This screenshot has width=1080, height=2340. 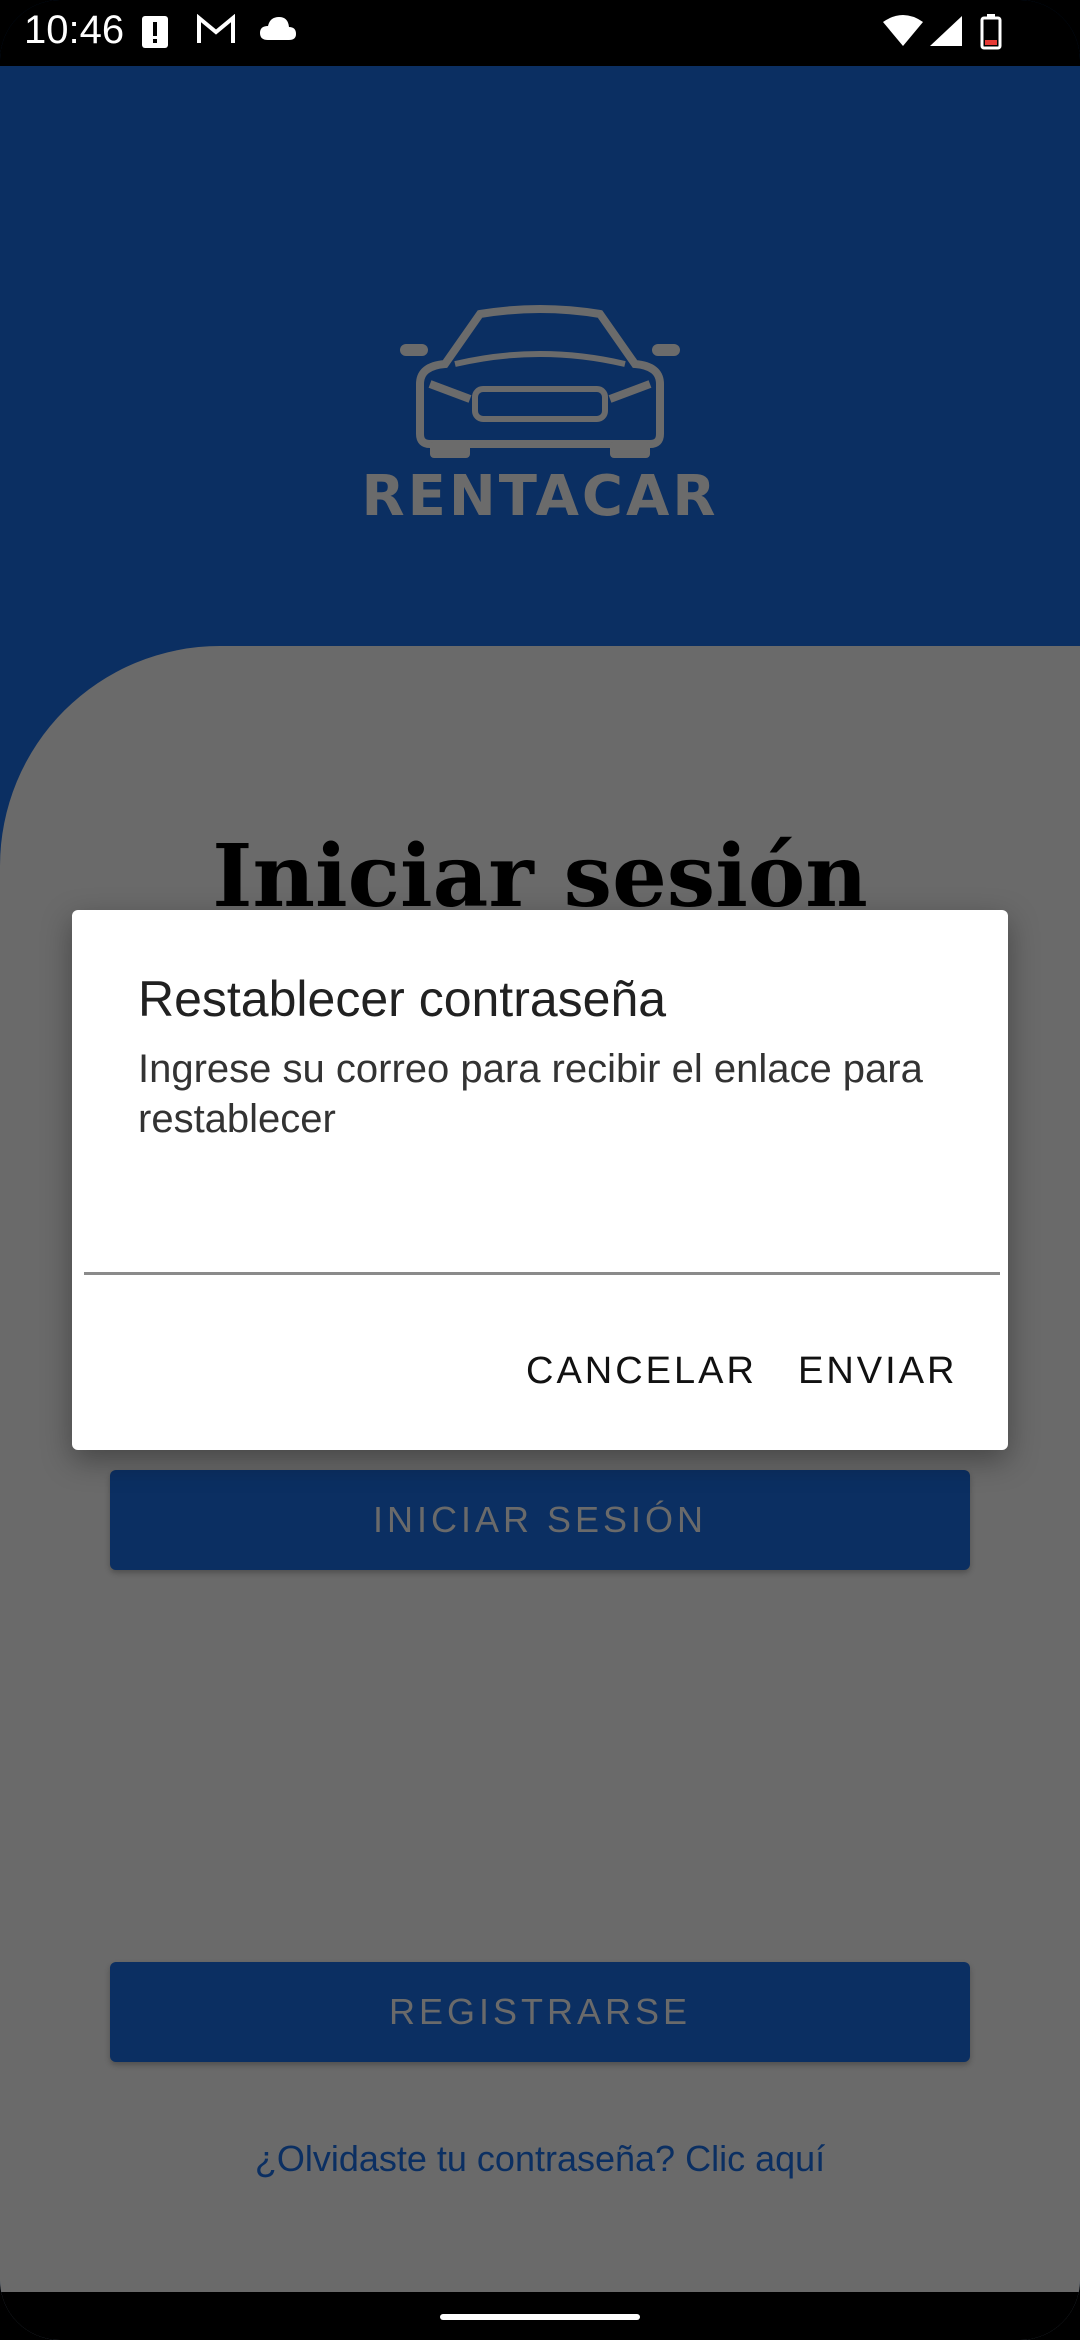 I want to click on logo-text: RENTACAR, so click(x=540, y=496).